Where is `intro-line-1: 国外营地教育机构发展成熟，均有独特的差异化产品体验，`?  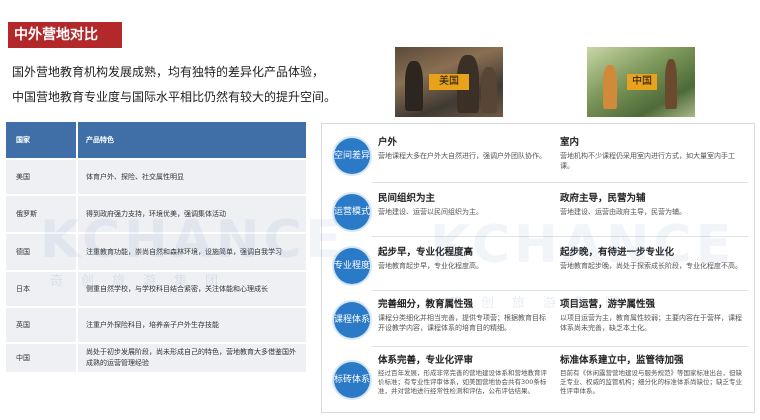
intro-line-1: 国外营地教育机构发展成熟，均有独特的差异化产品体验， is located at coordinates (168, 72).